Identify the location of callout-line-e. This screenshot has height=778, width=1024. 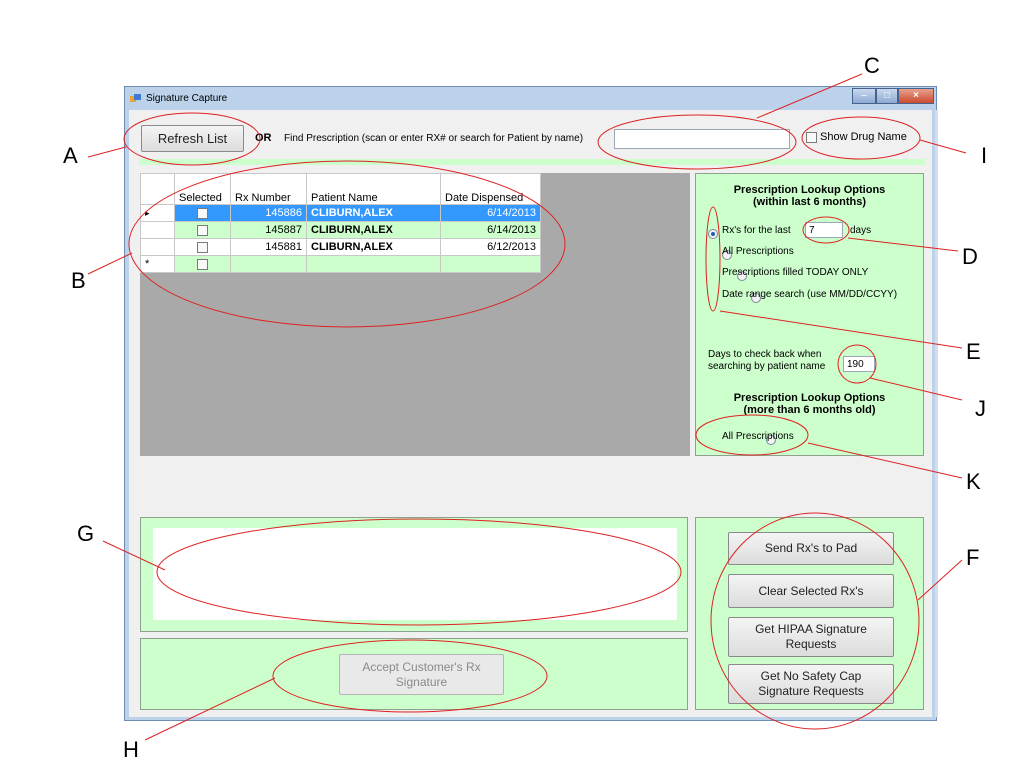
(841, 329).